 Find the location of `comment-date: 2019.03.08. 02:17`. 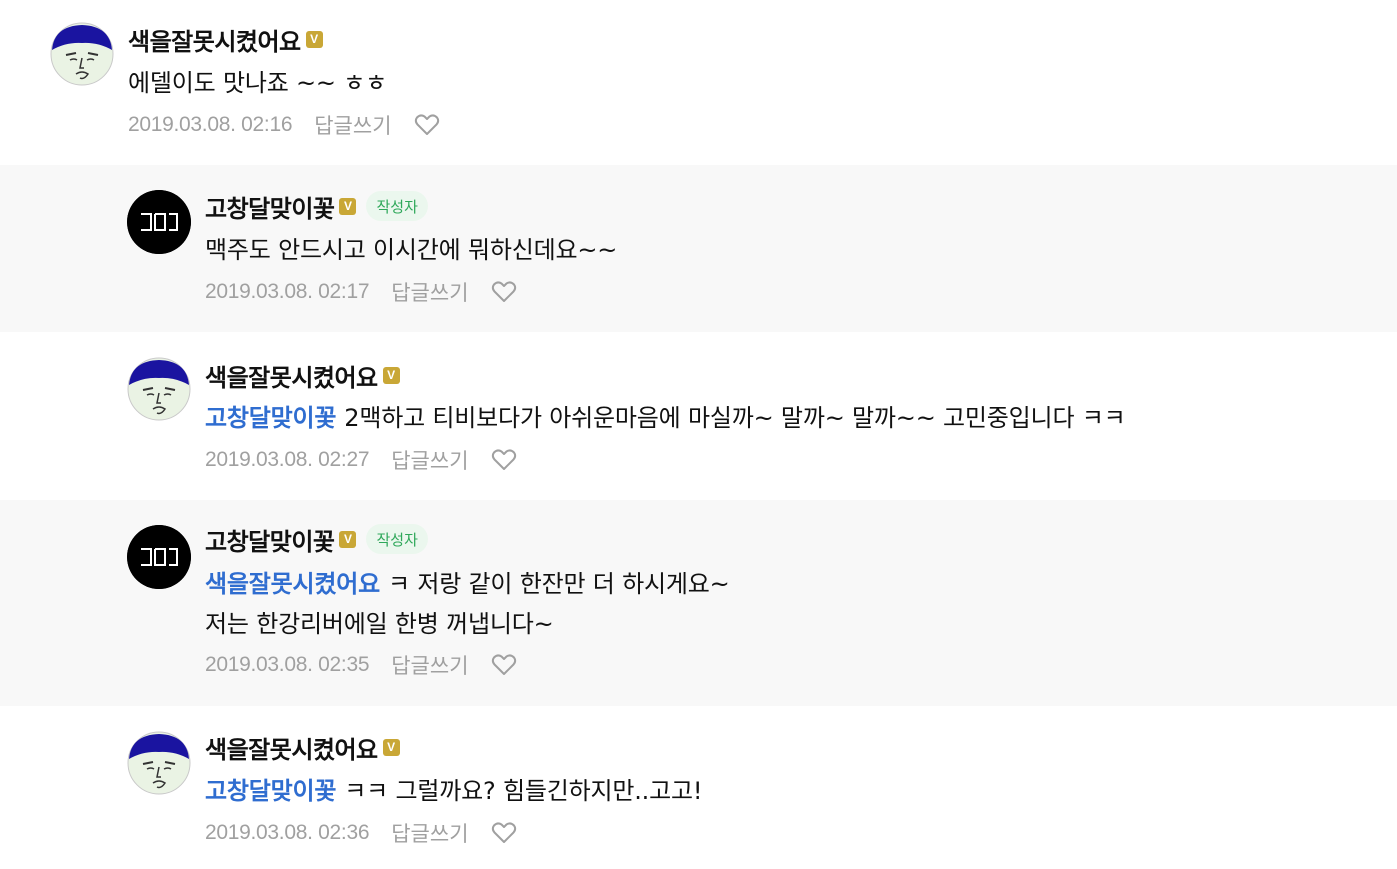

comment-date: 2019.03.08. 02:17 is located at coordinates (287, 291).